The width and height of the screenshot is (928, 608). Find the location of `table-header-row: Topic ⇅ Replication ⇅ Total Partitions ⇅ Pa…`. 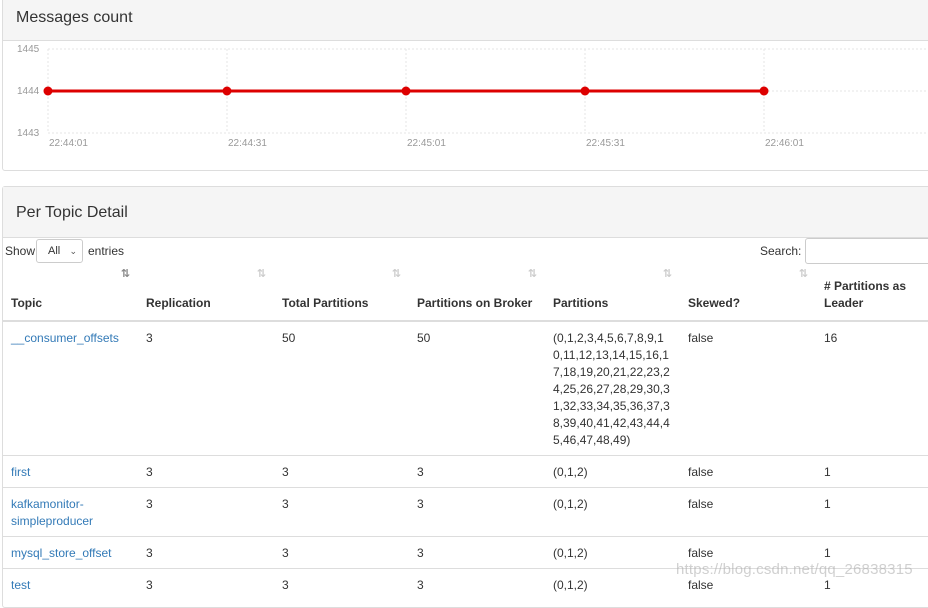

table-header-row: Topic ⇅ Replication ⇅ Total Partitions ⇅ Pa… is located at coordinates (465, 295).